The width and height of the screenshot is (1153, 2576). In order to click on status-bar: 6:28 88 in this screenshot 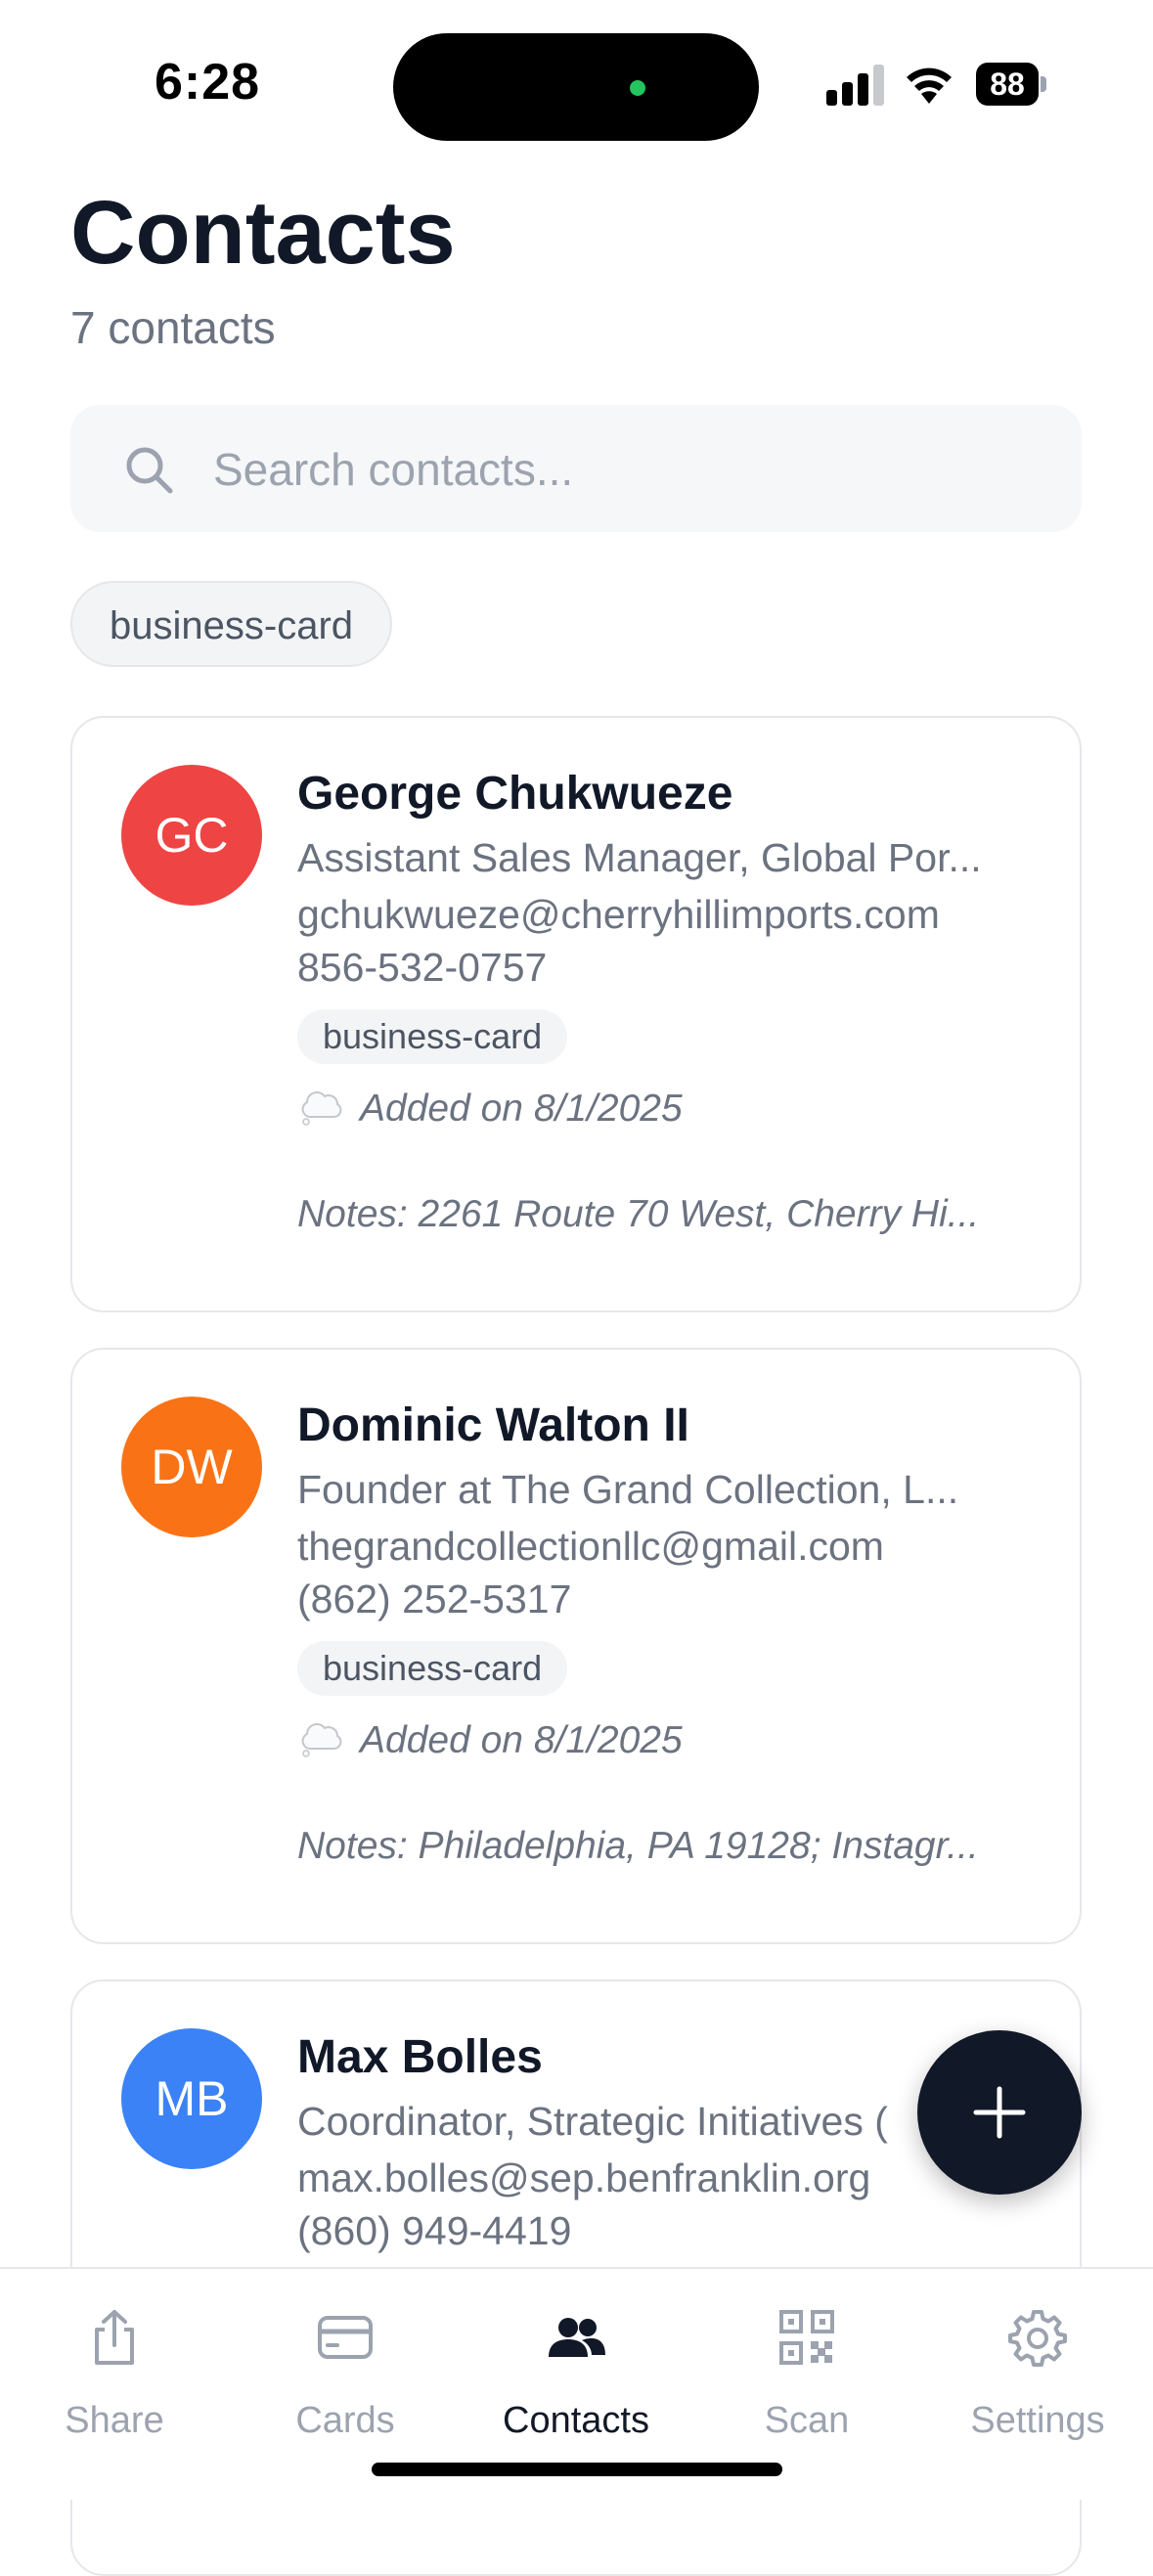, I will do `click(576, 73)`.